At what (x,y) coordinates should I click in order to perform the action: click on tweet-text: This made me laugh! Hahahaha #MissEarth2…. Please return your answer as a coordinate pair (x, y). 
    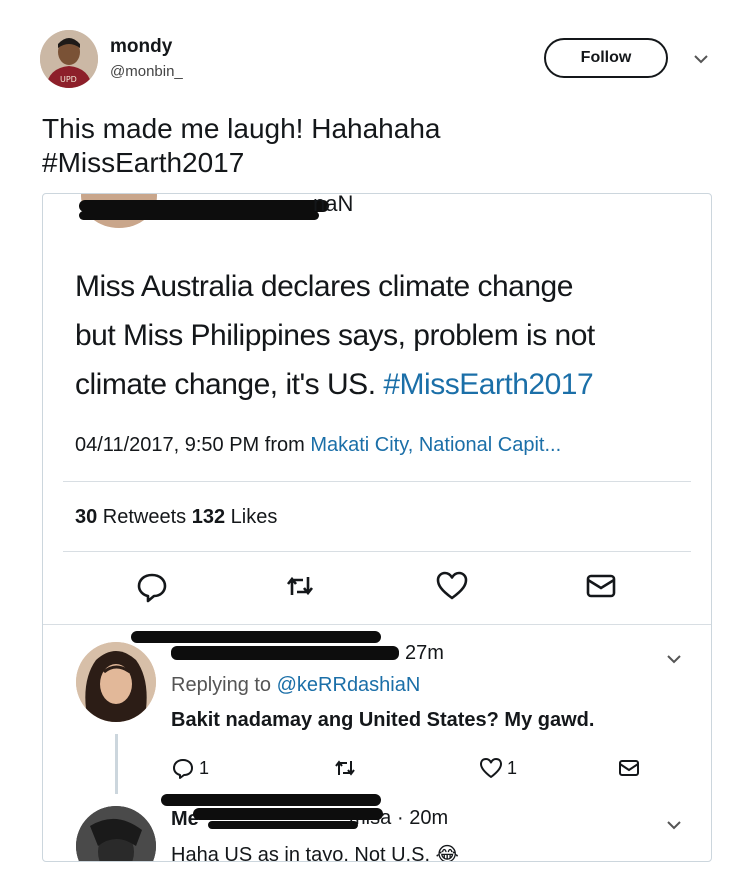
    Looking at the image, I should click on (241, 146).